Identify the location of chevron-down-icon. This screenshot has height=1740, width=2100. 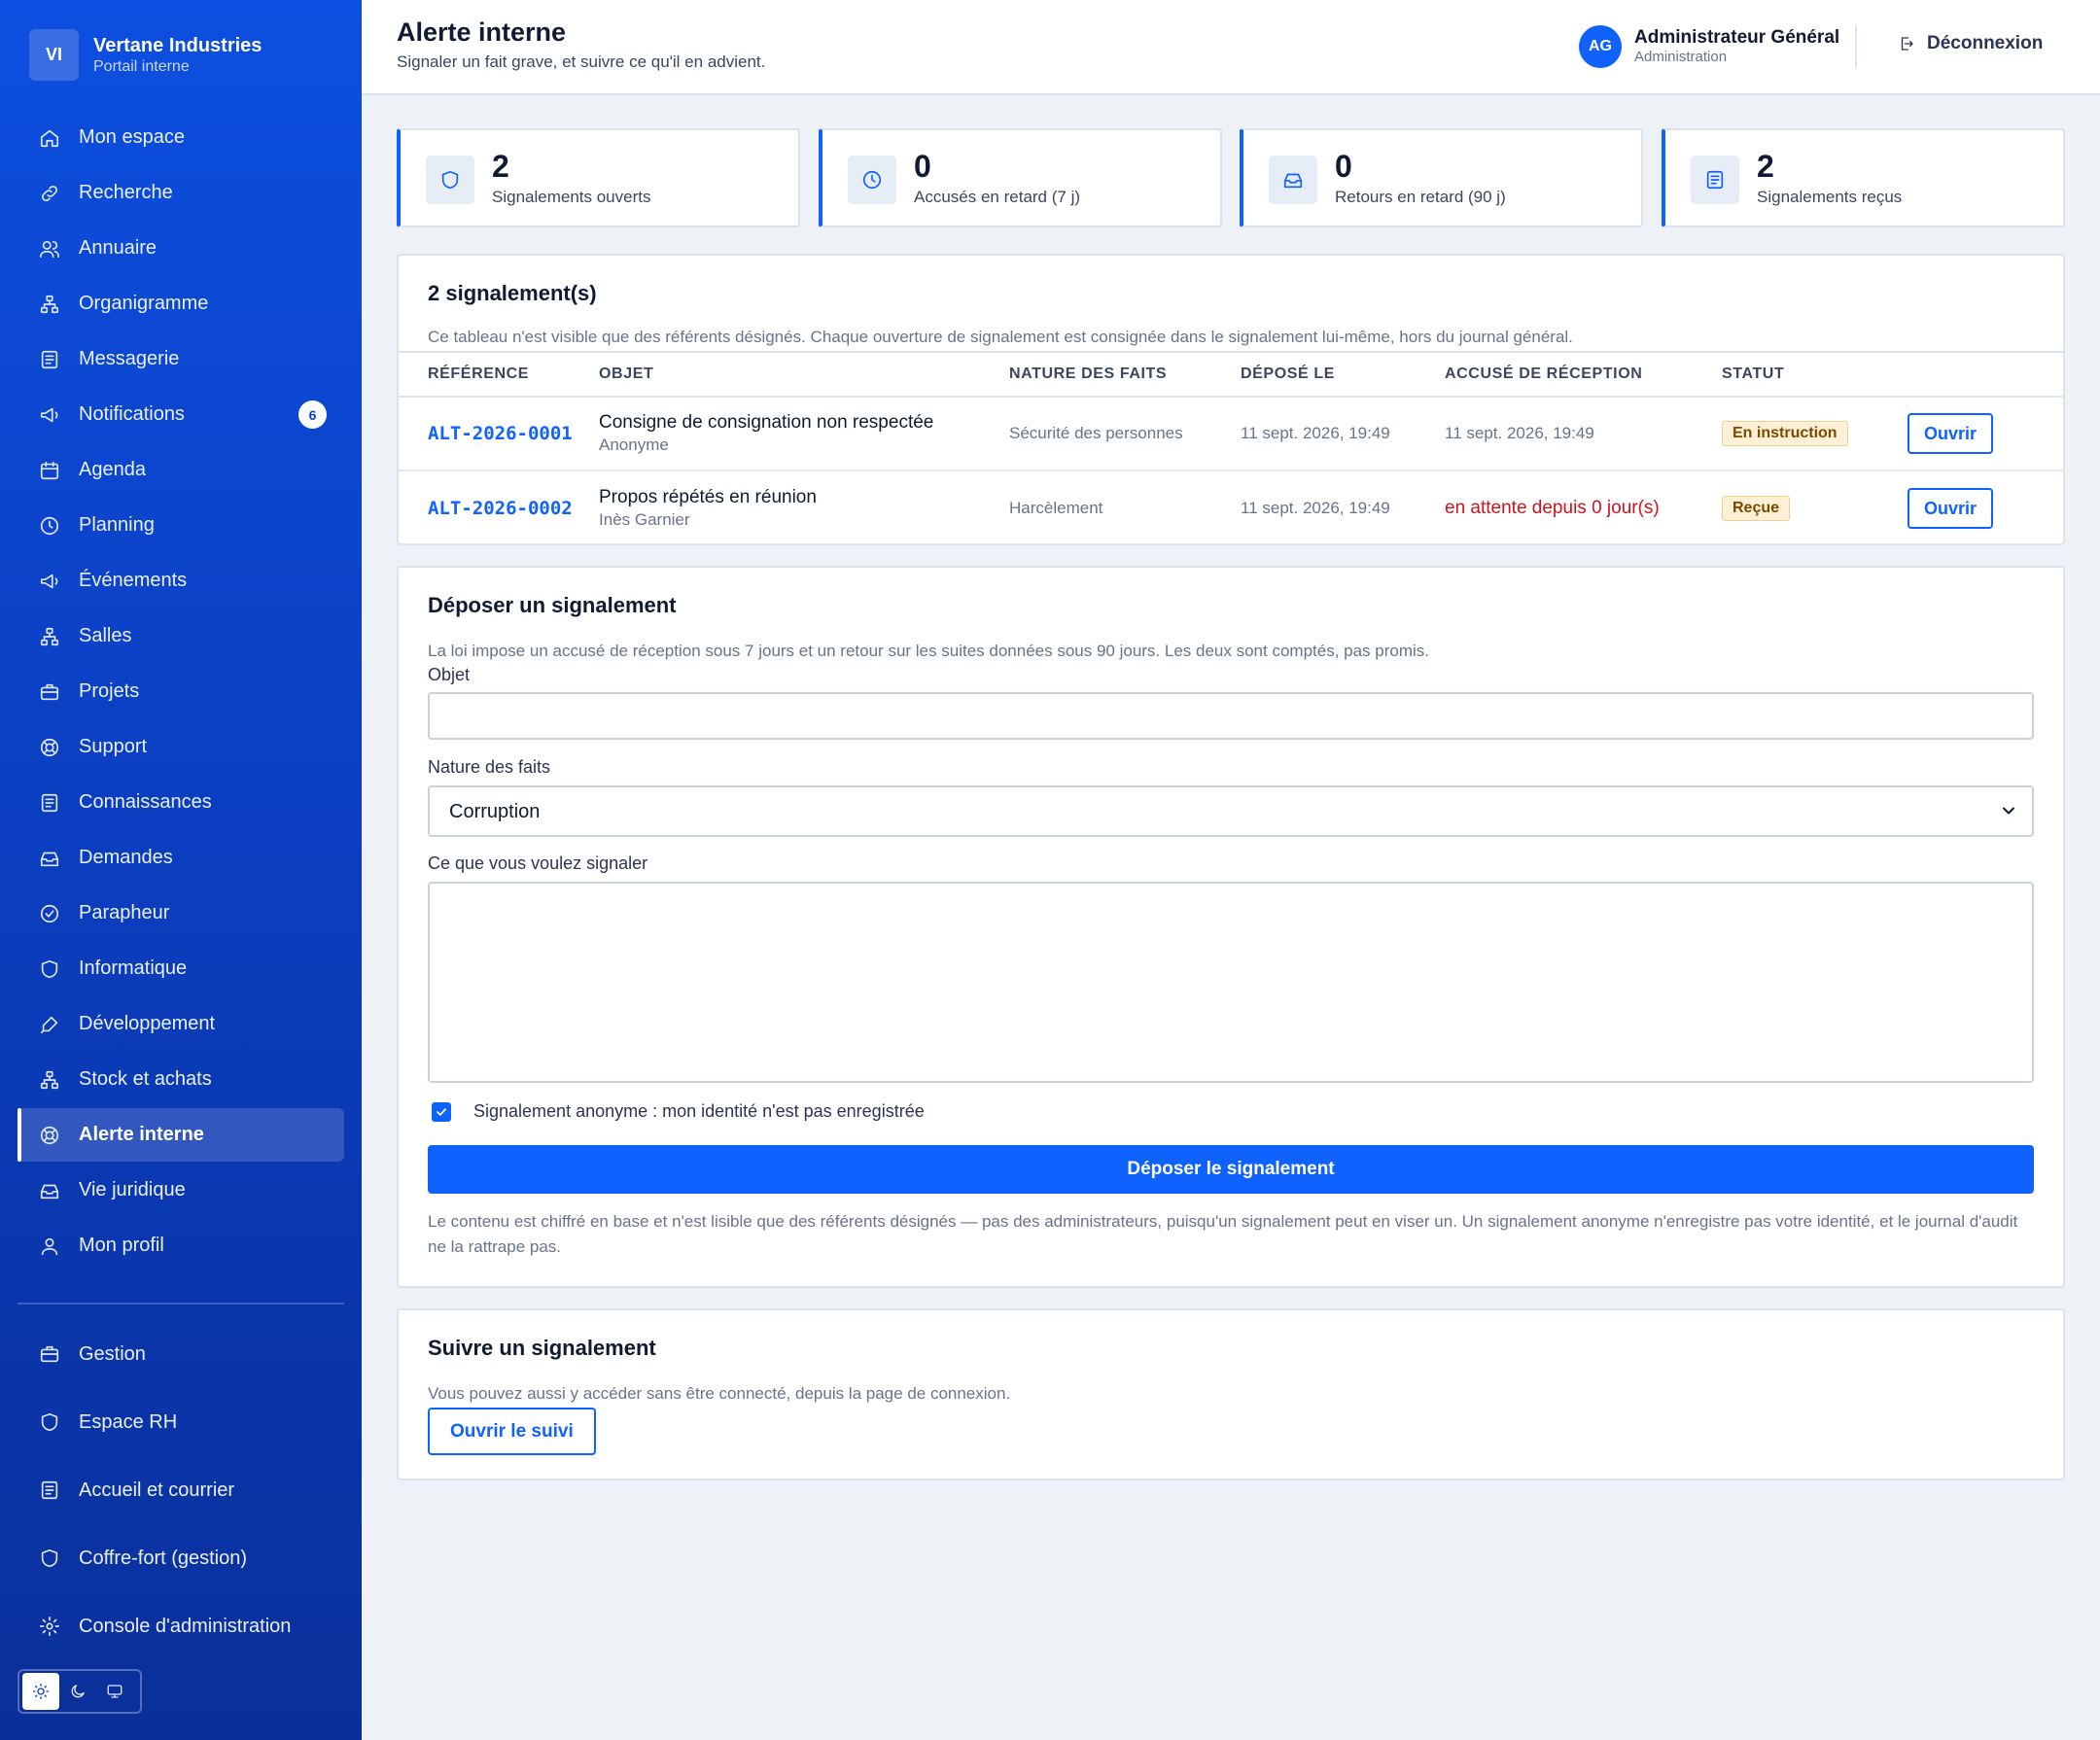
(2008, 810).